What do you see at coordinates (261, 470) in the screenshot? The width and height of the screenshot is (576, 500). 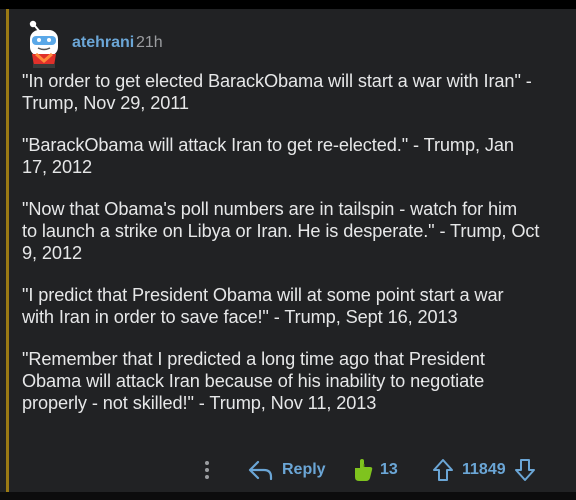 I see `reply-arrow-icon` at bounding box center [261, 470].